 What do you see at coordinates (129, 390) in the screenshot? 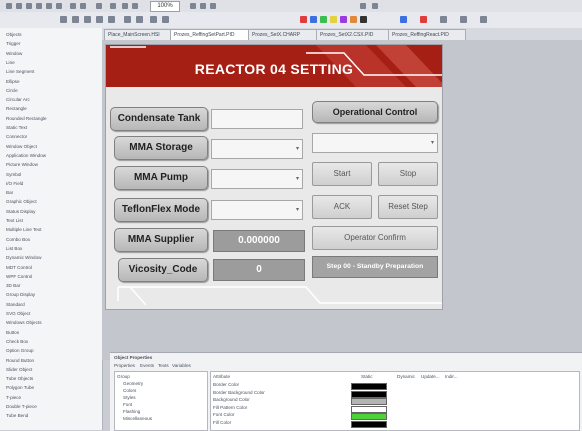
I see `group-item: Colors` at bounding box center [129, 390].